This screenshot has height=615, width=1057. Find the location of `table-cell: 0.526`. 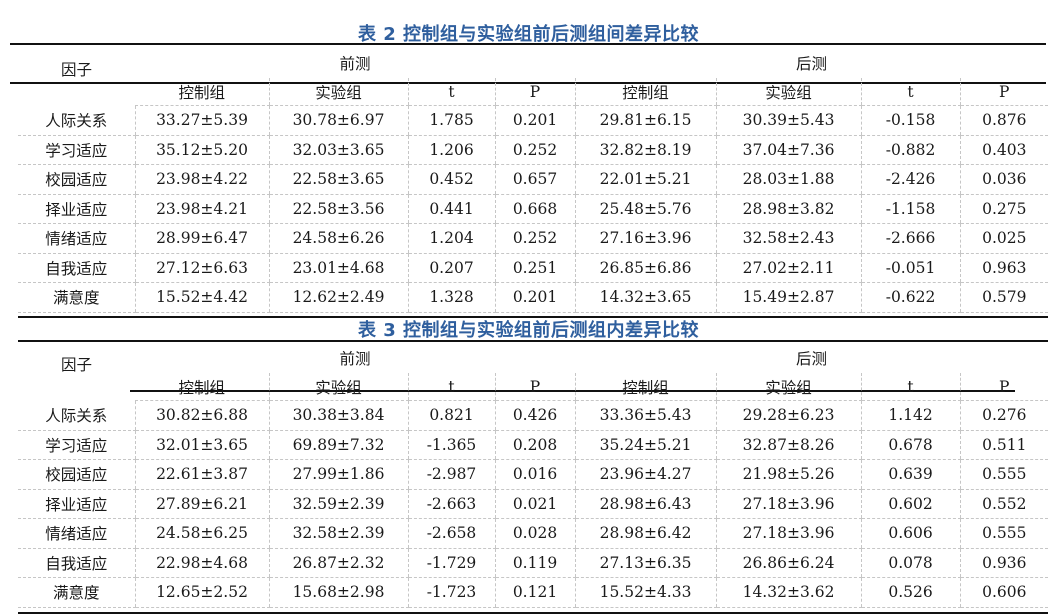

table-cell: 0.526 is located at coordinates (910, 592).